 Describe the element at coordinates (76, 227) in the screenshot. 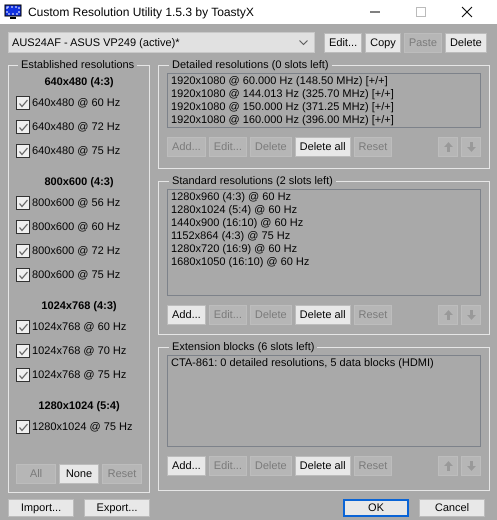

I see `checkbox-label: 800x600 @ 60 Hz` at that location.